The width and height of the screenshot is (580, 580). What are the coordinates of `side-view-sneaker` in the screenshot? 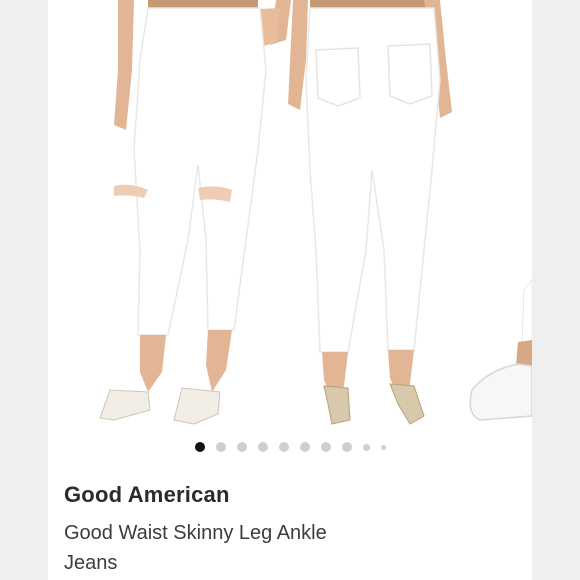 It's located at (500, 350).